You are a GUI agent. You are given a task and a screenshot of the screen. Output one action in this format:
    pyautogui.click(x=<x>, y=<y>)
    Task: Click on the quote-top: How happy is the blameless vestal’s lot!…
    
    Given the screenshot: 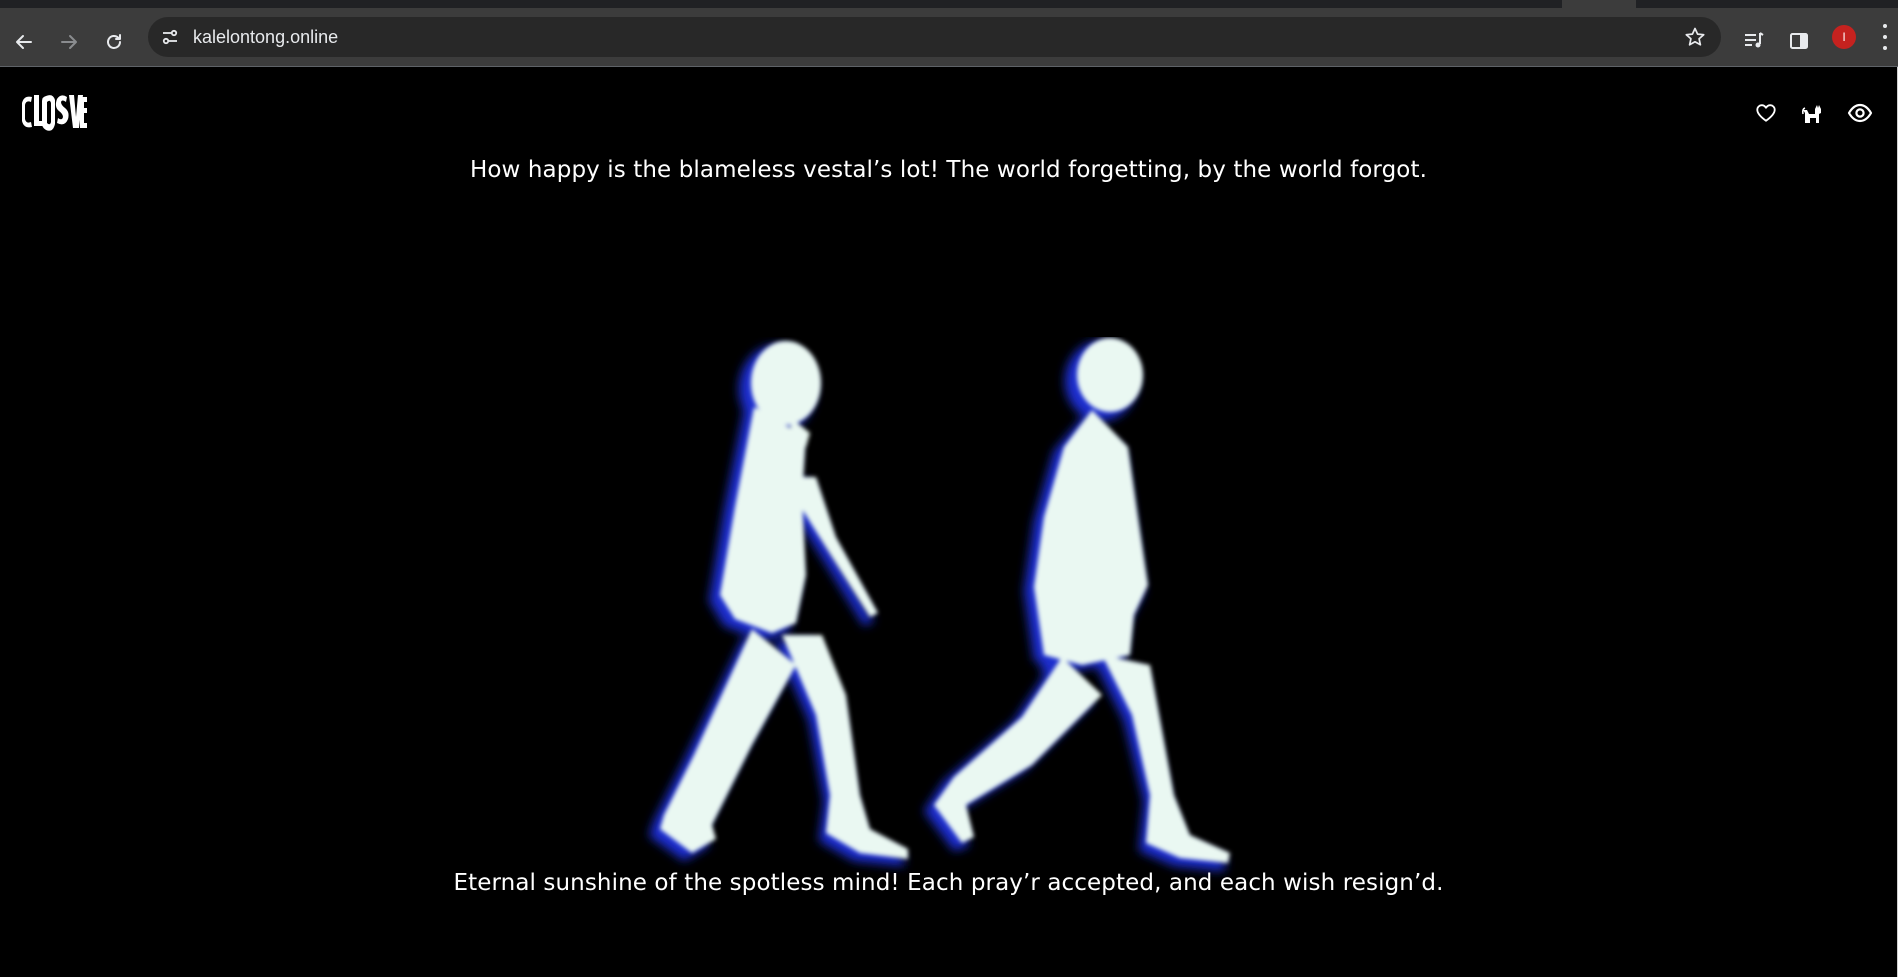 What is the action you would take?
    pyautogui.click(x=948, y=170)
    